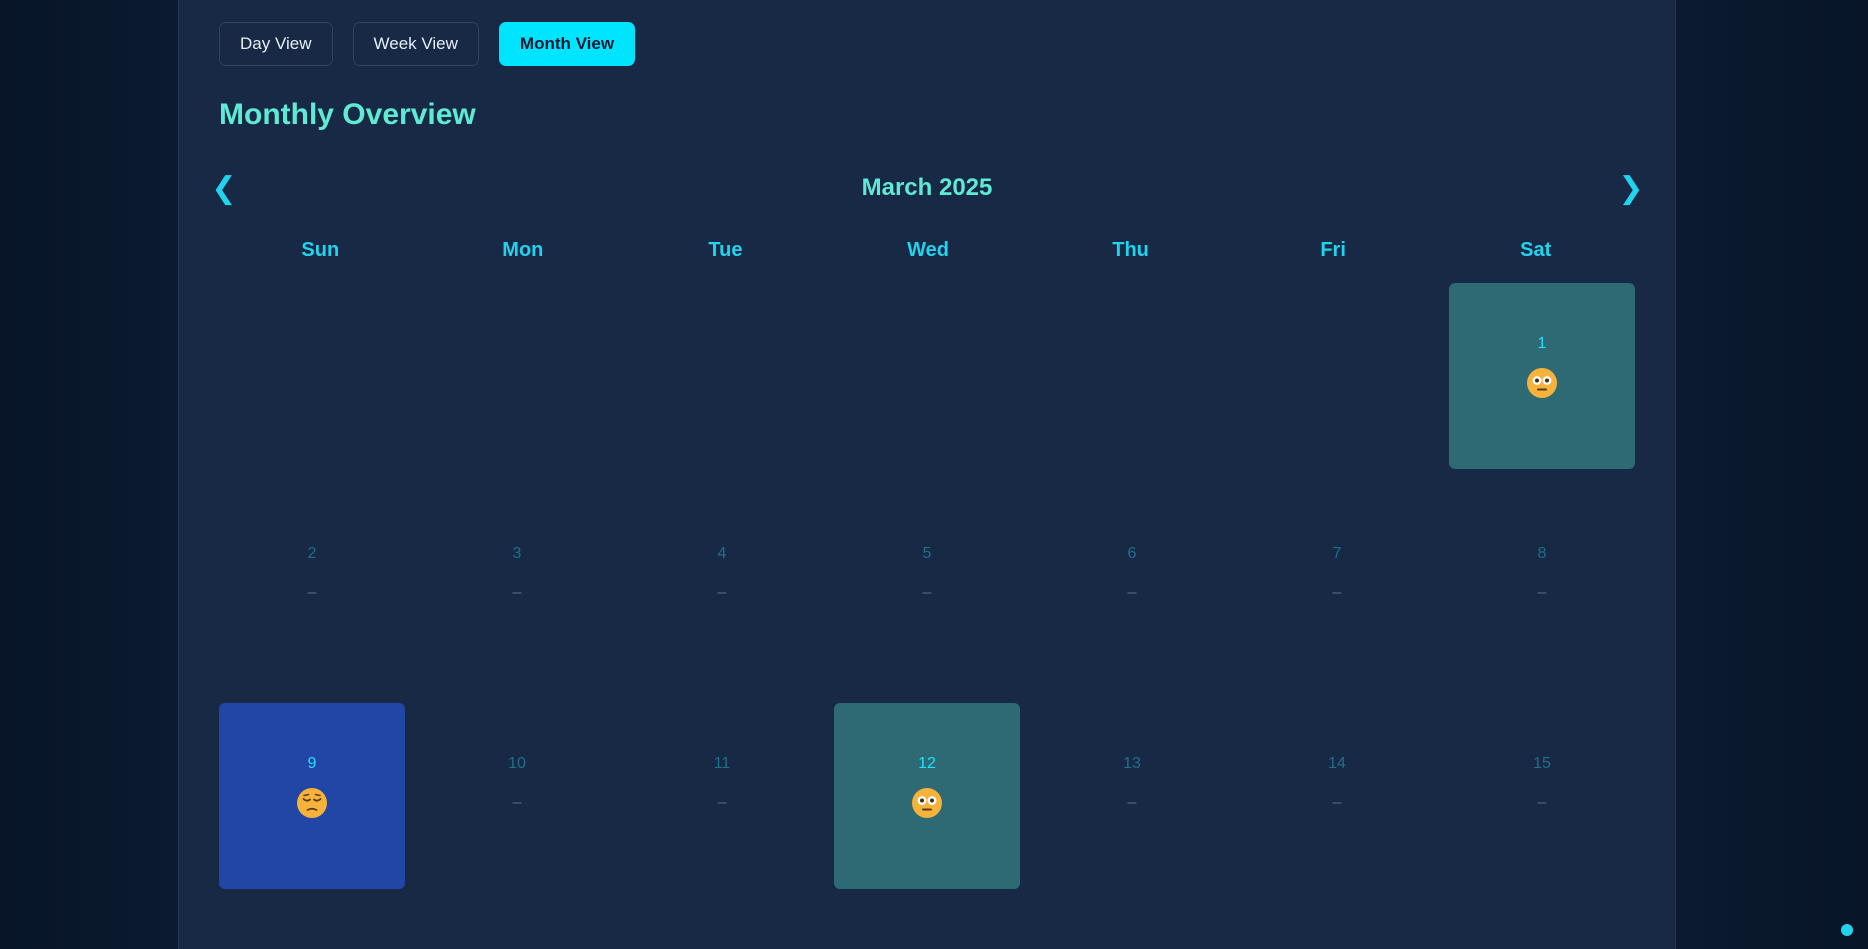 This screenshot has height=949, width=1868. What do you see at coordinates (725, 250) in the screenshot?
I see `weekday-tue: Tue` at bounding box center [725, 250].